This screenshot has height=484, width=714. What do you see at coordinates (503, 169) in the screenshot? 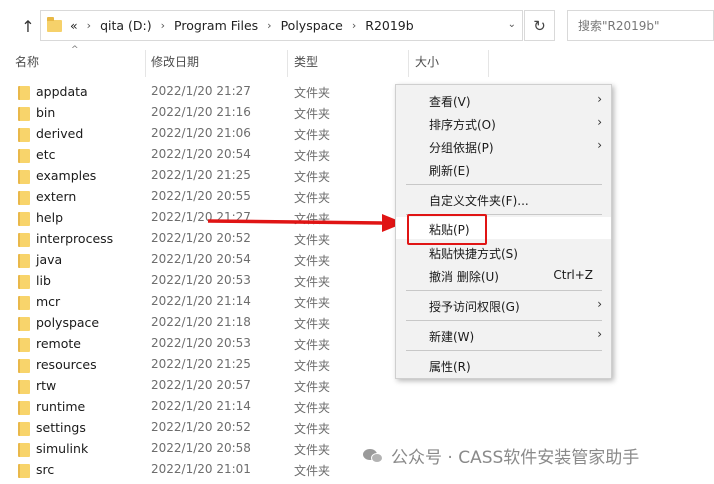
I see `menu-item-refresh: 刷新(E)` at bounding box center [503, 169].